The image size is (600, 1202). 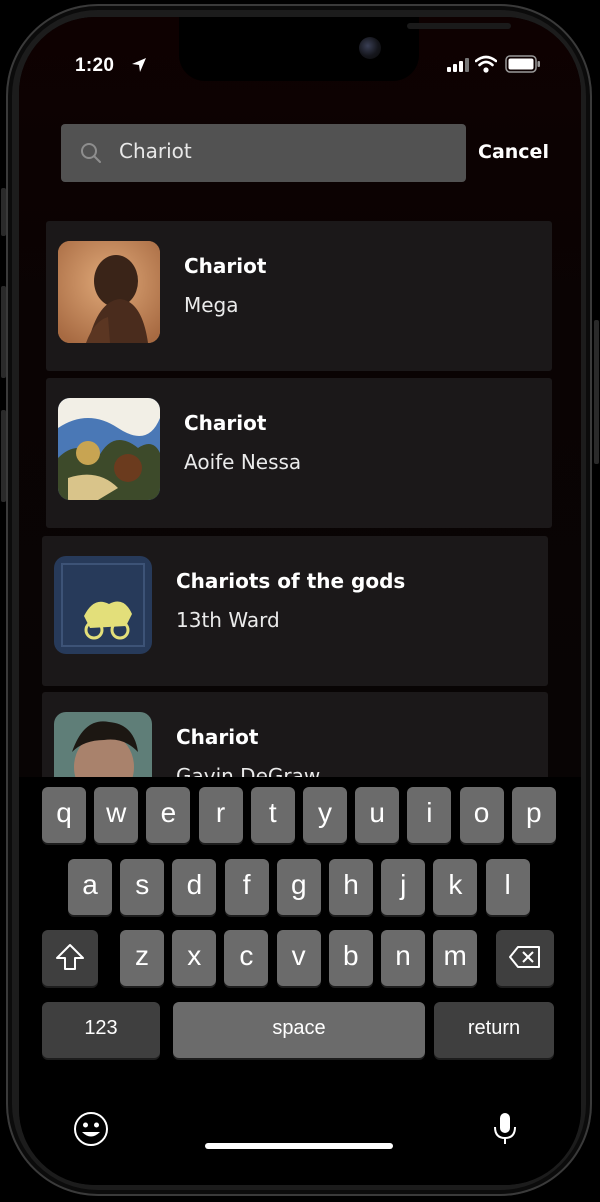 I want to click on track-artist: Aoife Nessa, so click(x=243, y=462).